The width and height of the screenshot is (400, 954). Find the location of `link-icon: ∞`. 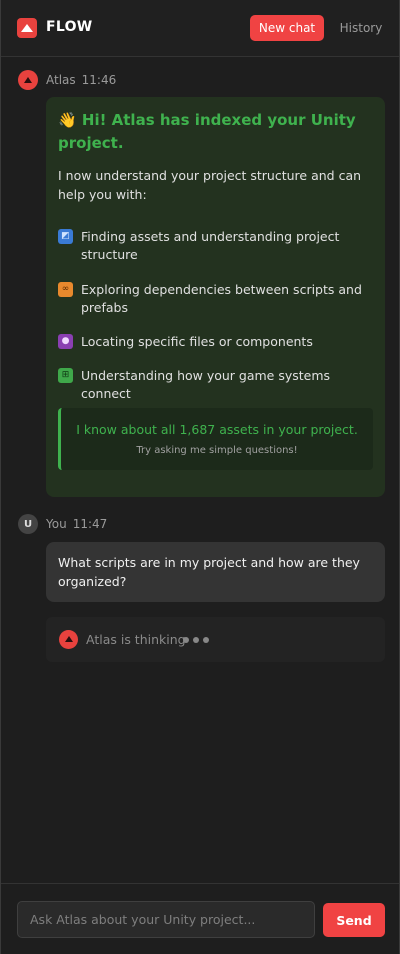

link-icon: ∞ is located at coordinates (65, 289).